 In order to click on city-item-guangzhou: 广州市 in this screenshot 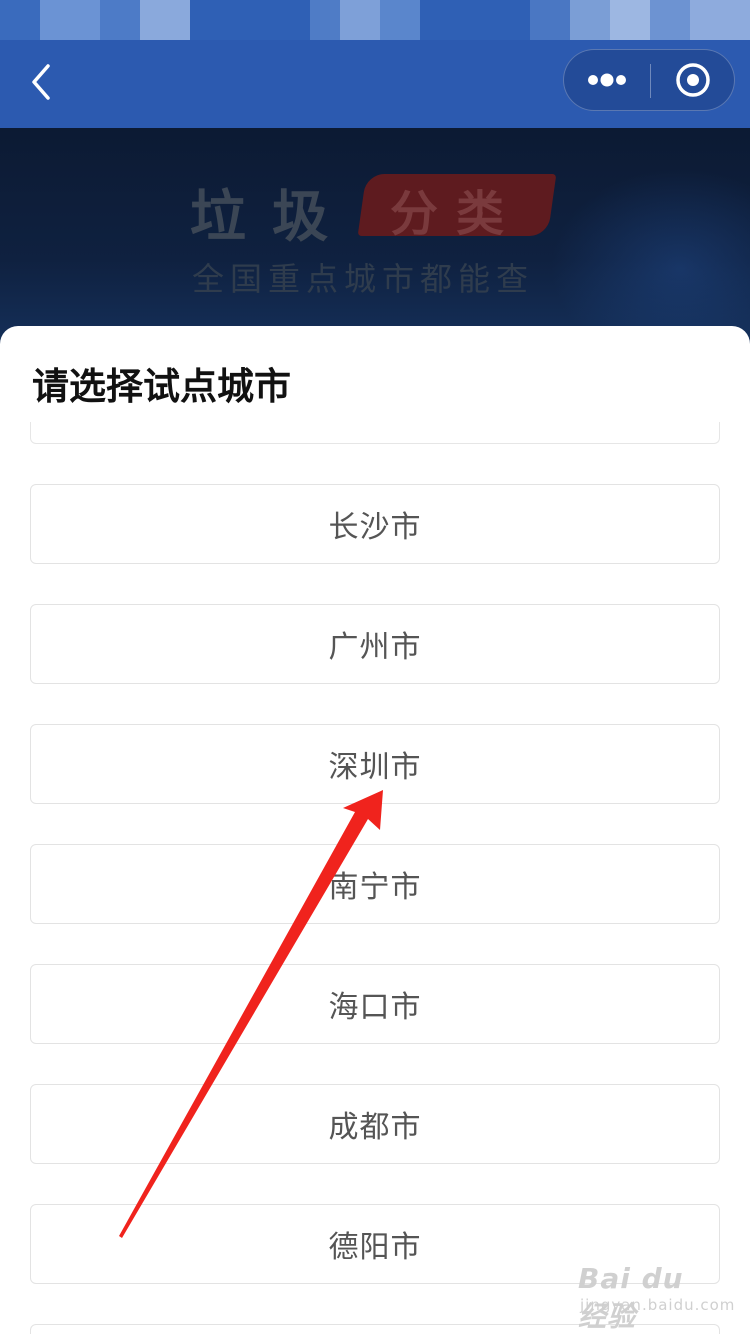, I will do `click(375, 644)`.